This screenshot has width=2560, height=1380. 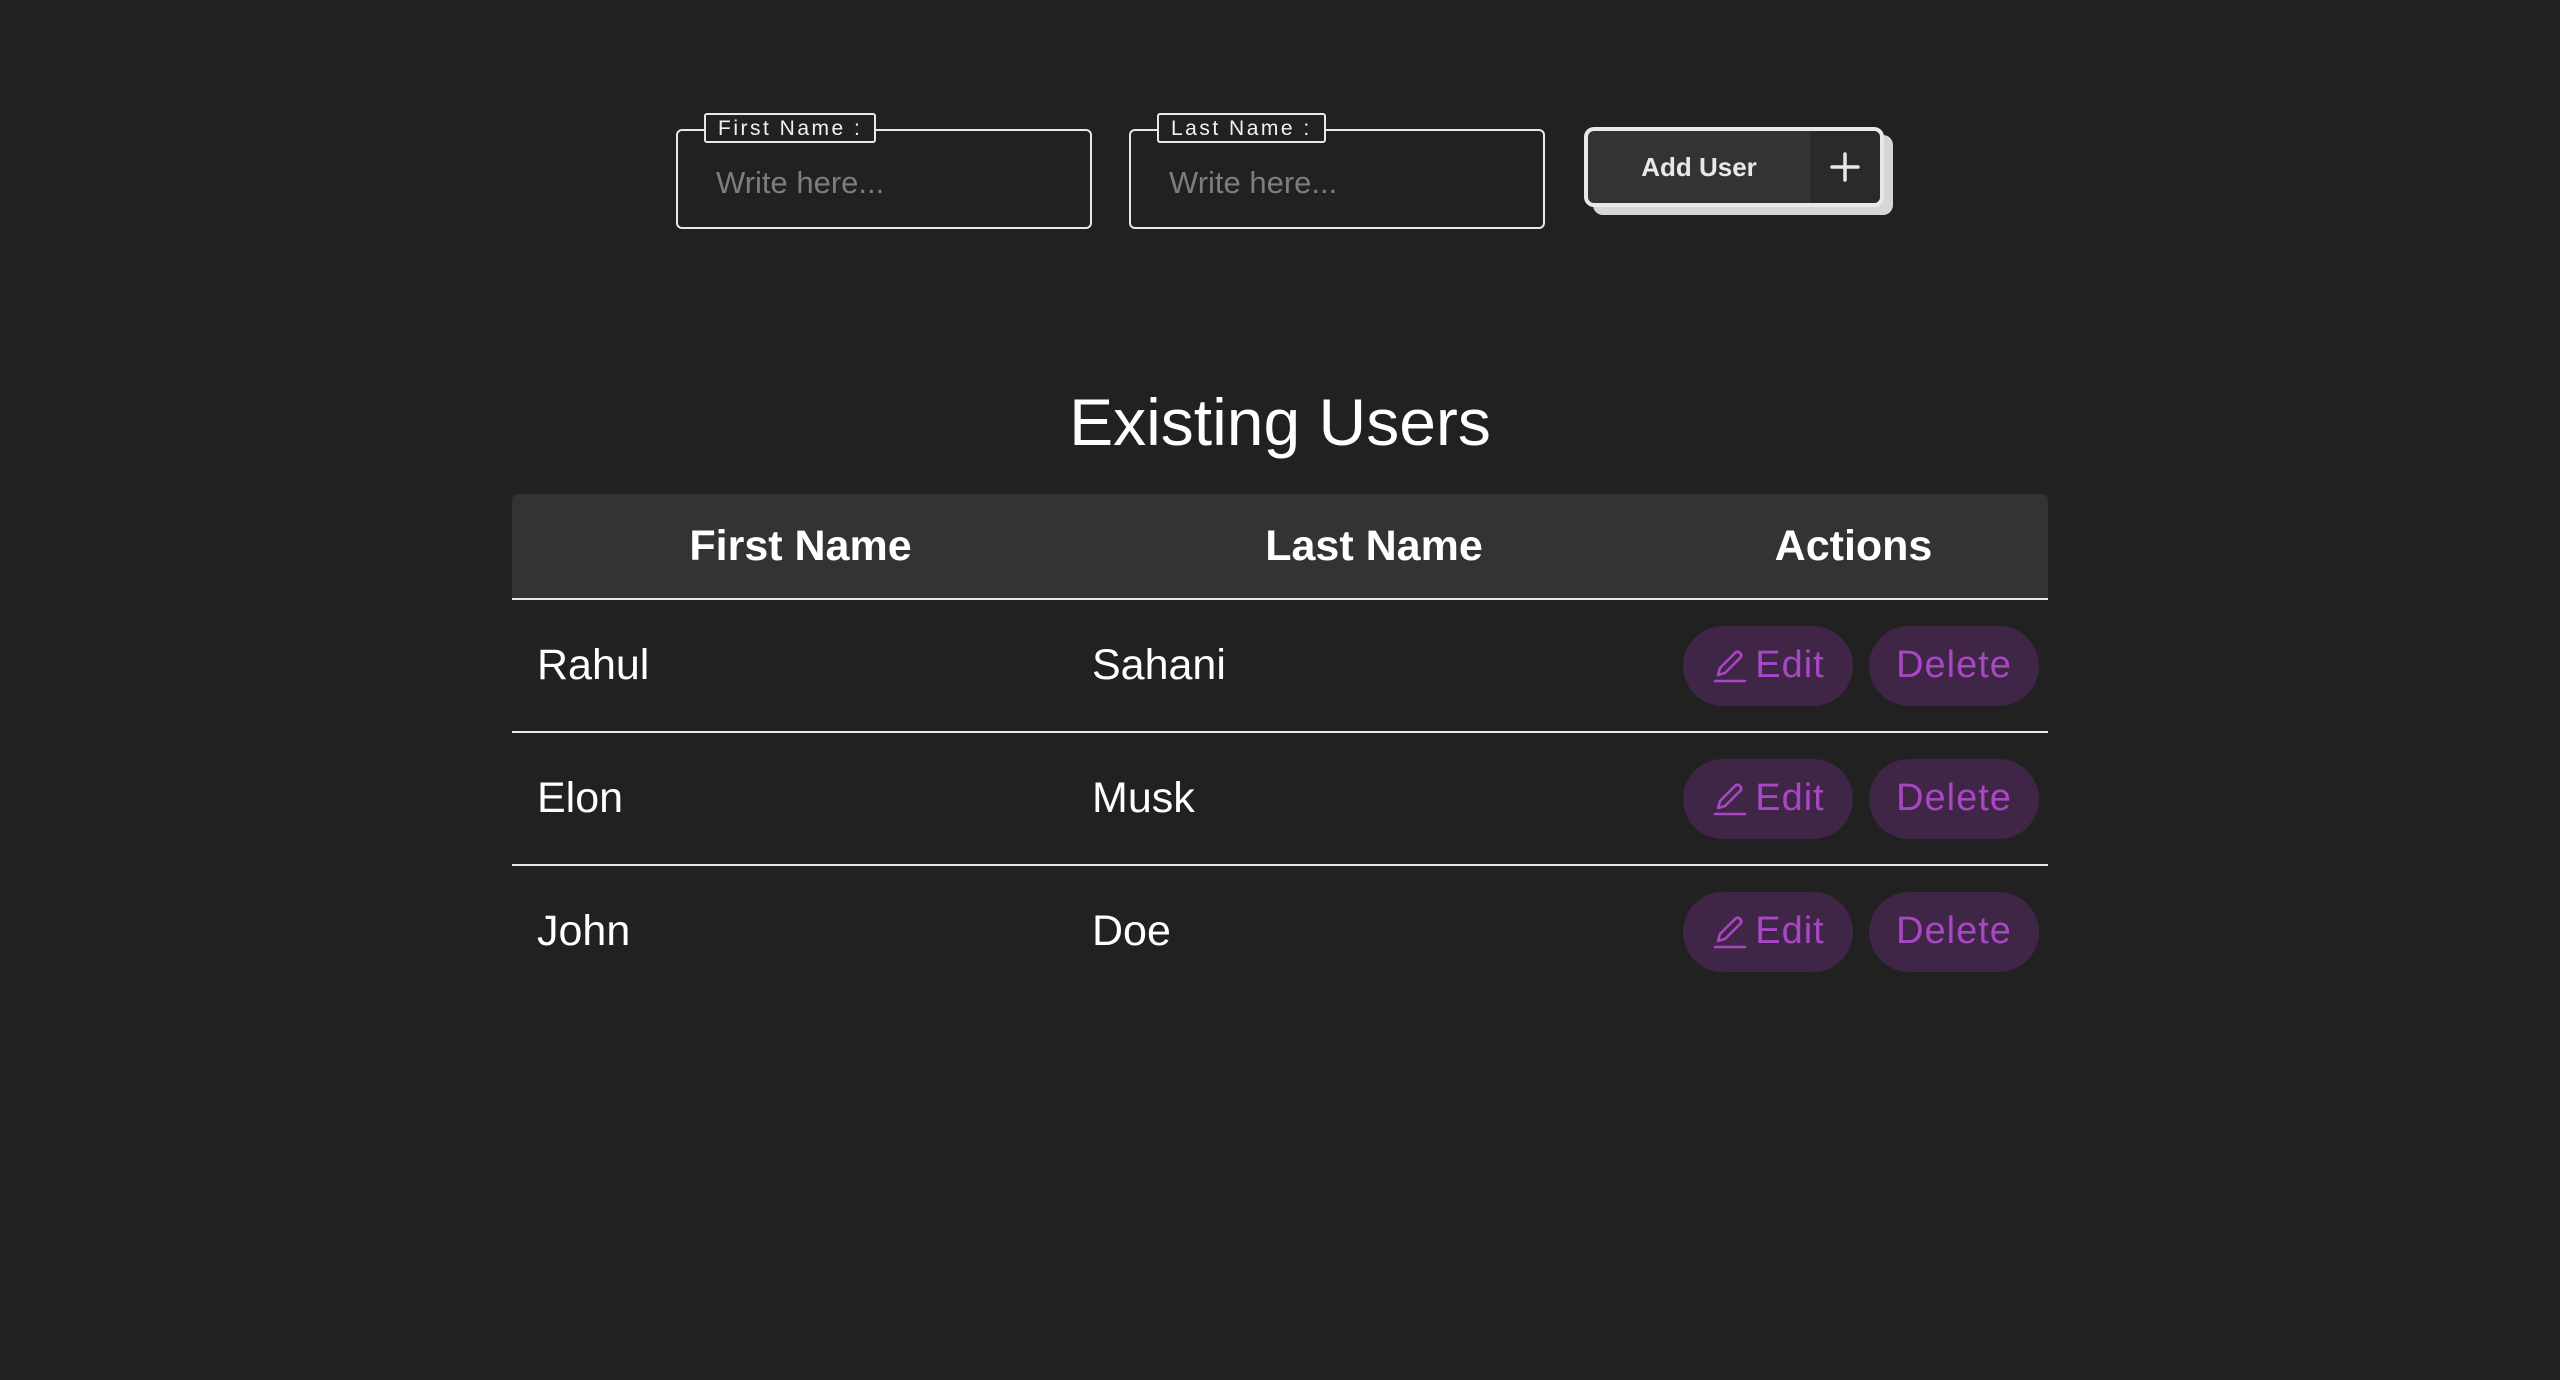 I want to click on table-row: John Doe Edit Delete, so click(x=1280, y=930).